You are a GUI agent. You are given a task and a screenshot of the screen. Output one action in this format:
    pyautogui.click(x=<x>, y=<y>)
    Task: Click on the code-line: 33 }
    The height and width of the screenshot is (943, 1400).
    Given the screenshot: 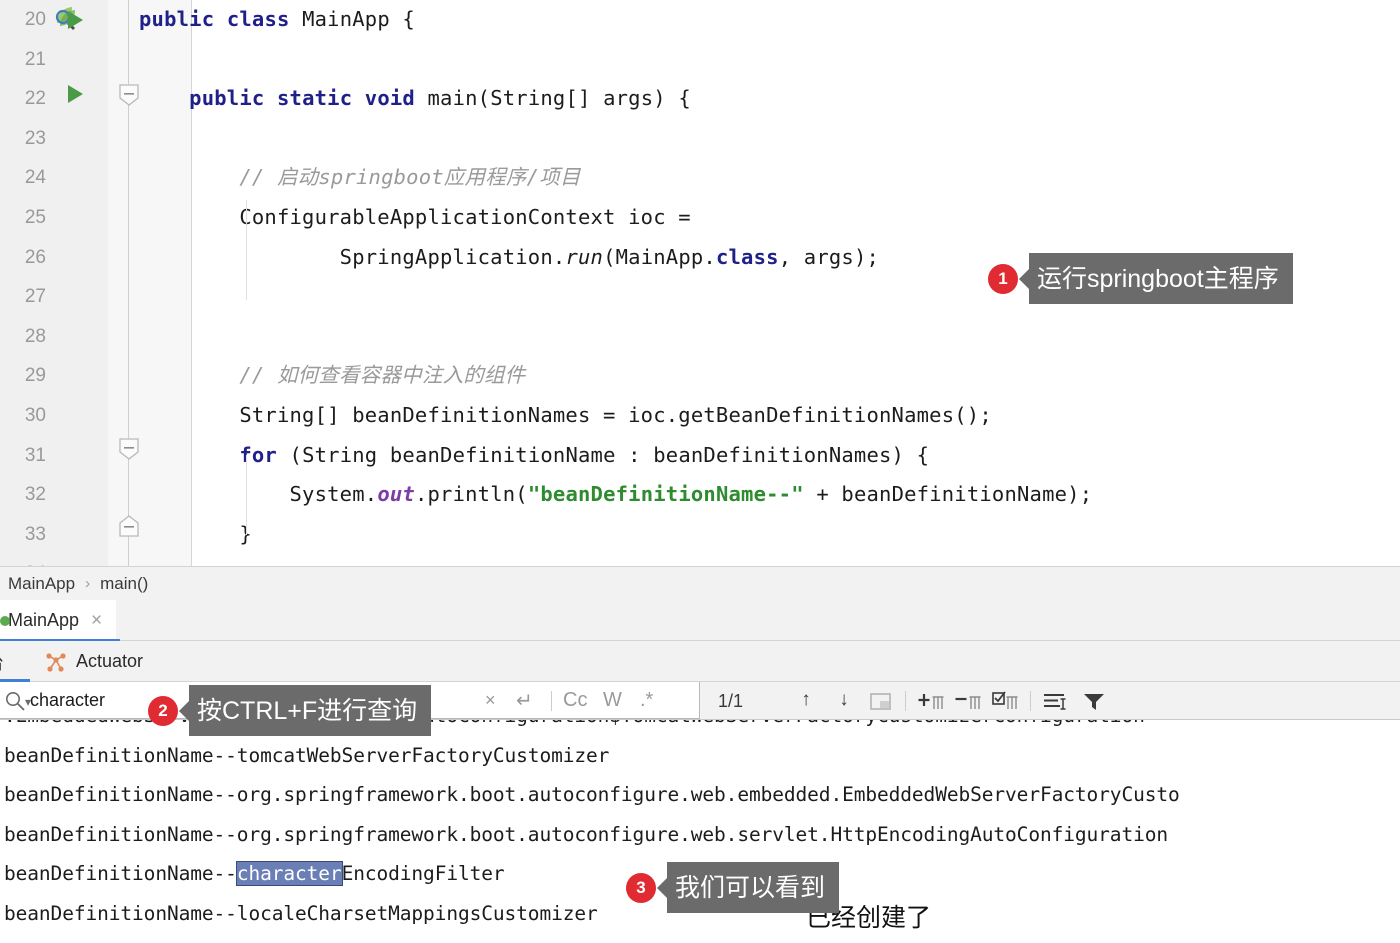 What is the action you would take?
    pyautogui.click(x=700, y=535)
    